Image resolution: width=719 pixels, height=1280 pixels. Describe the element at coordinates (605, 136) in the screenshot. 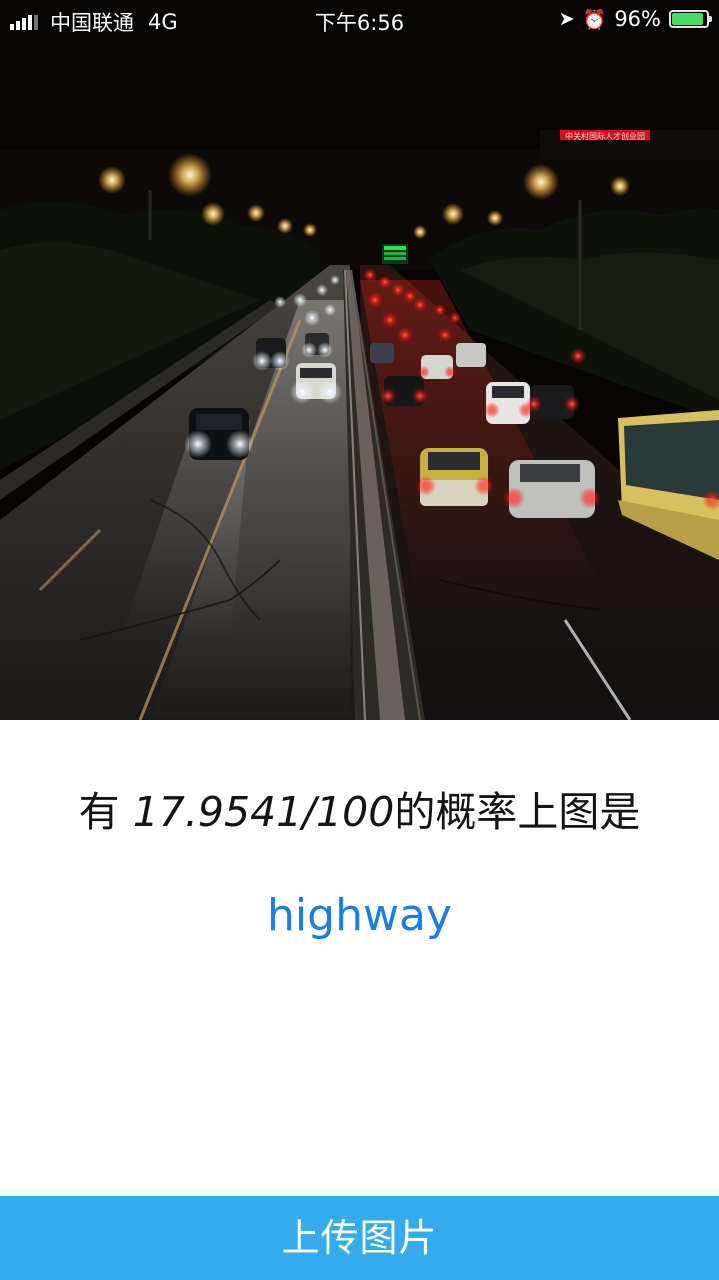

I see `building-sign-text: 中关村国际人才创业园` at that location.